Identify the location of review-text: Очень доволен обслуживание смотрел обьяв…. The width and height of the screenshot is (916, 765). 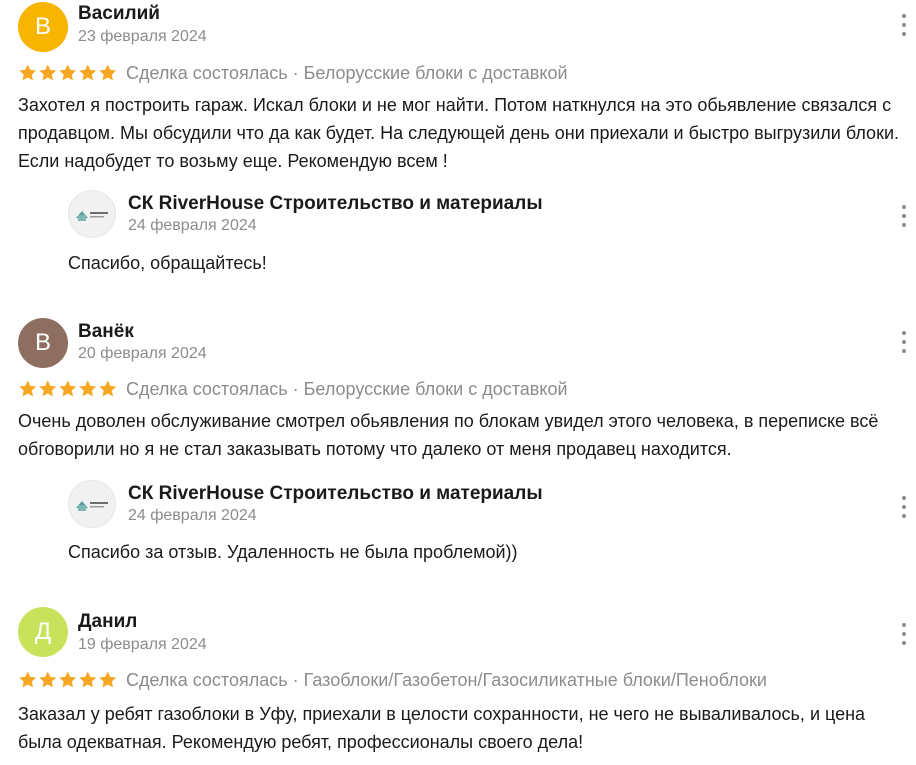
(448, 435).